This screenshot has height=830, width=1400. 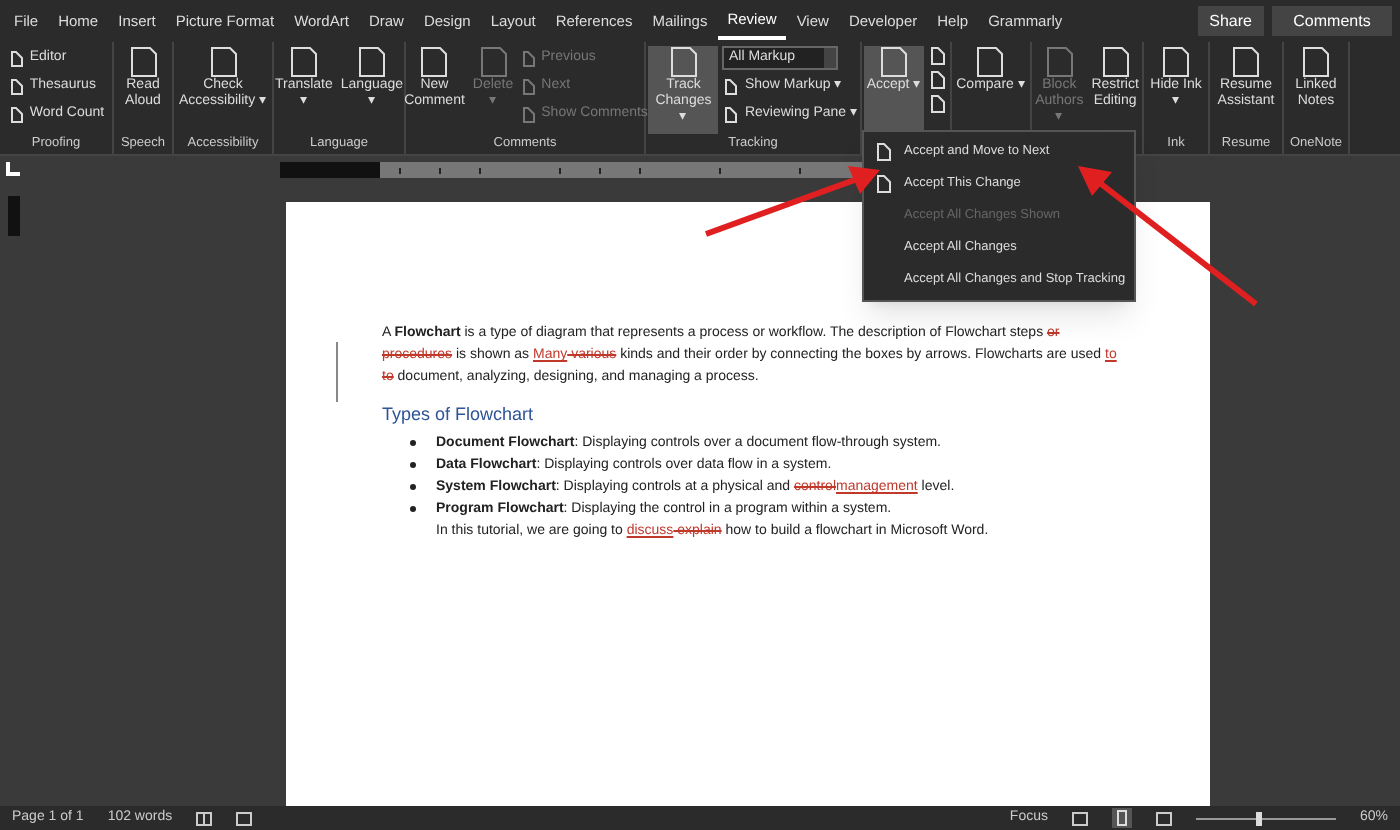 What do you see at coordinates (14, 216) in the screenshot?
I see `vertical-ruler` at bounding box center [14, 216].